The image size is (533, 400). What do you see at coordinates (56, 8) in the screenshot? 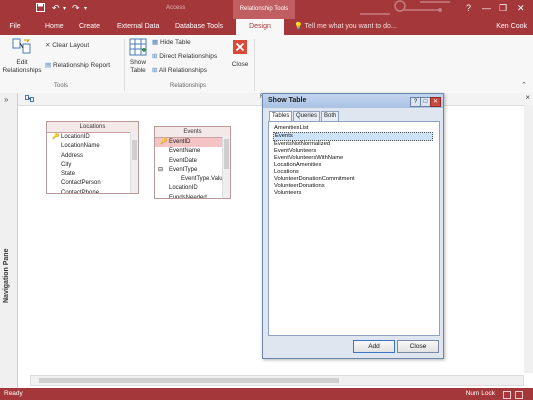
I see `undo-icon: ↶` at bounding box center [56, 8].